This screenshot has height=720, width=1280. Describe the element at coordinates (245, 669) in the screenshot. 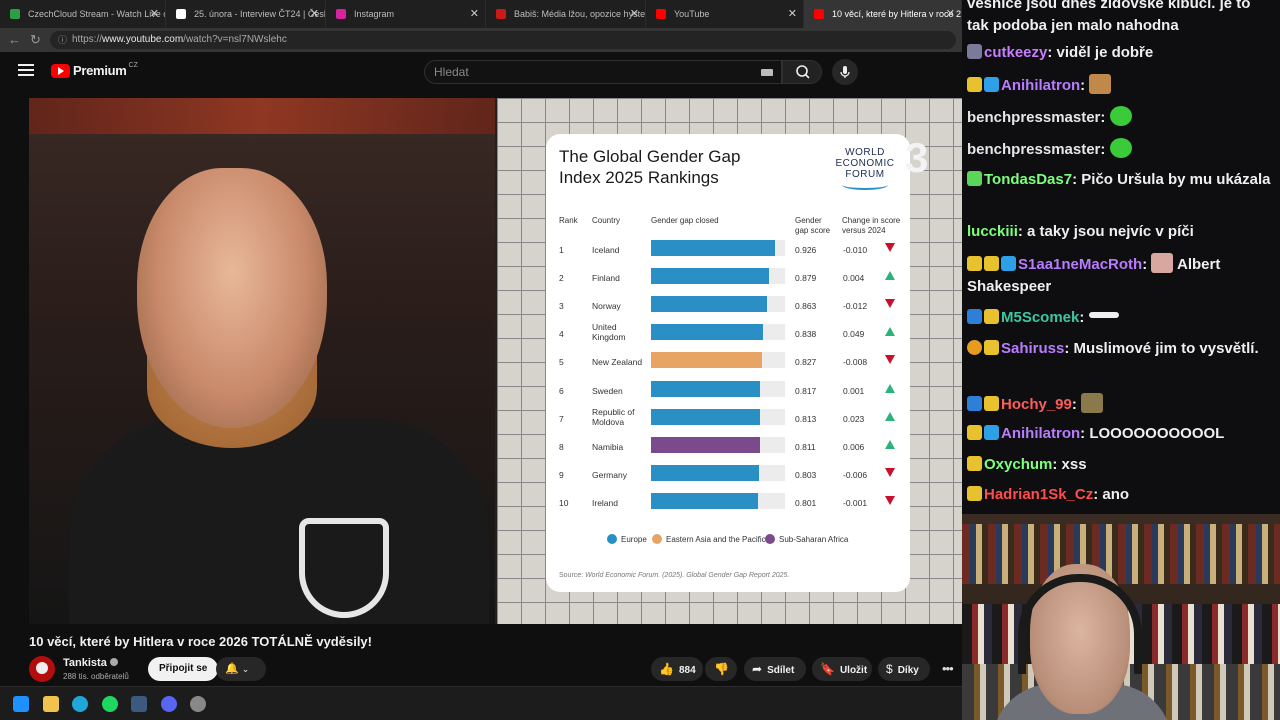

I see `chevron-down-icon: ⌄` at that location.